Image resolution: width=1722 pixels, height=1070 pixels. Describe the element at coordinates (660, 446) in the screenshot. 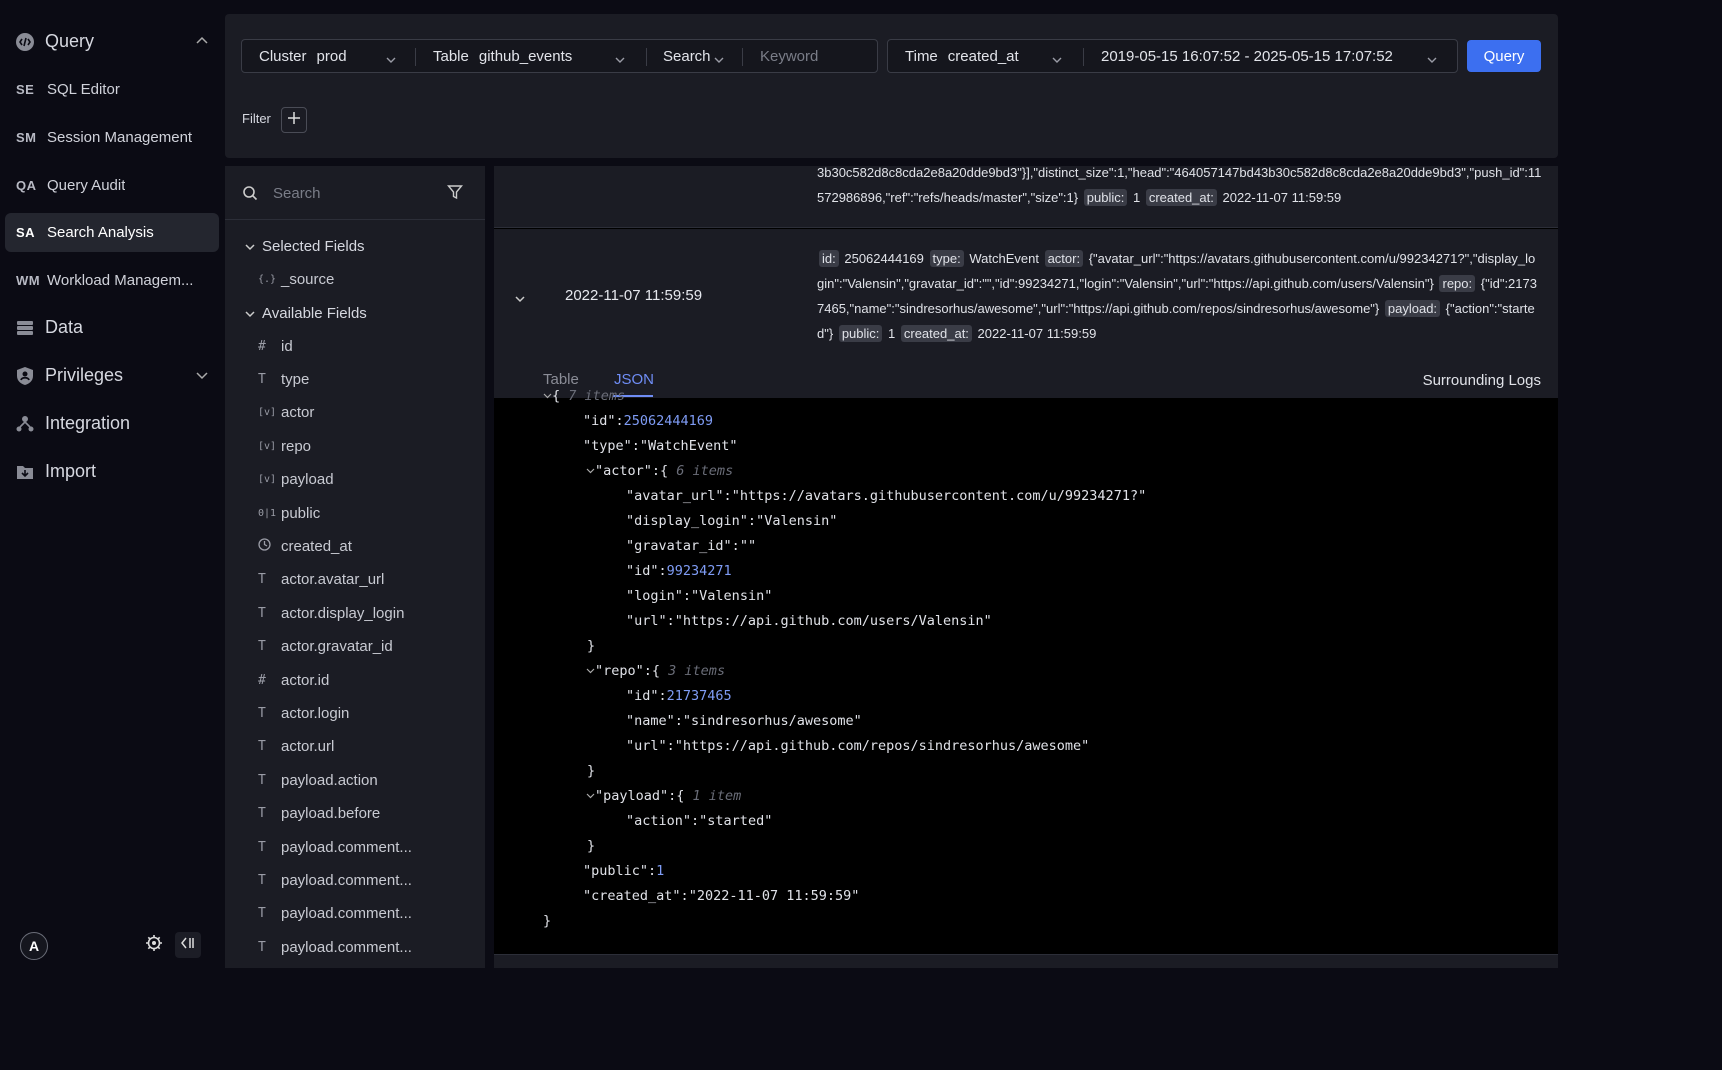

I see `json-entry: "type":"WatchEvent"` at that location.